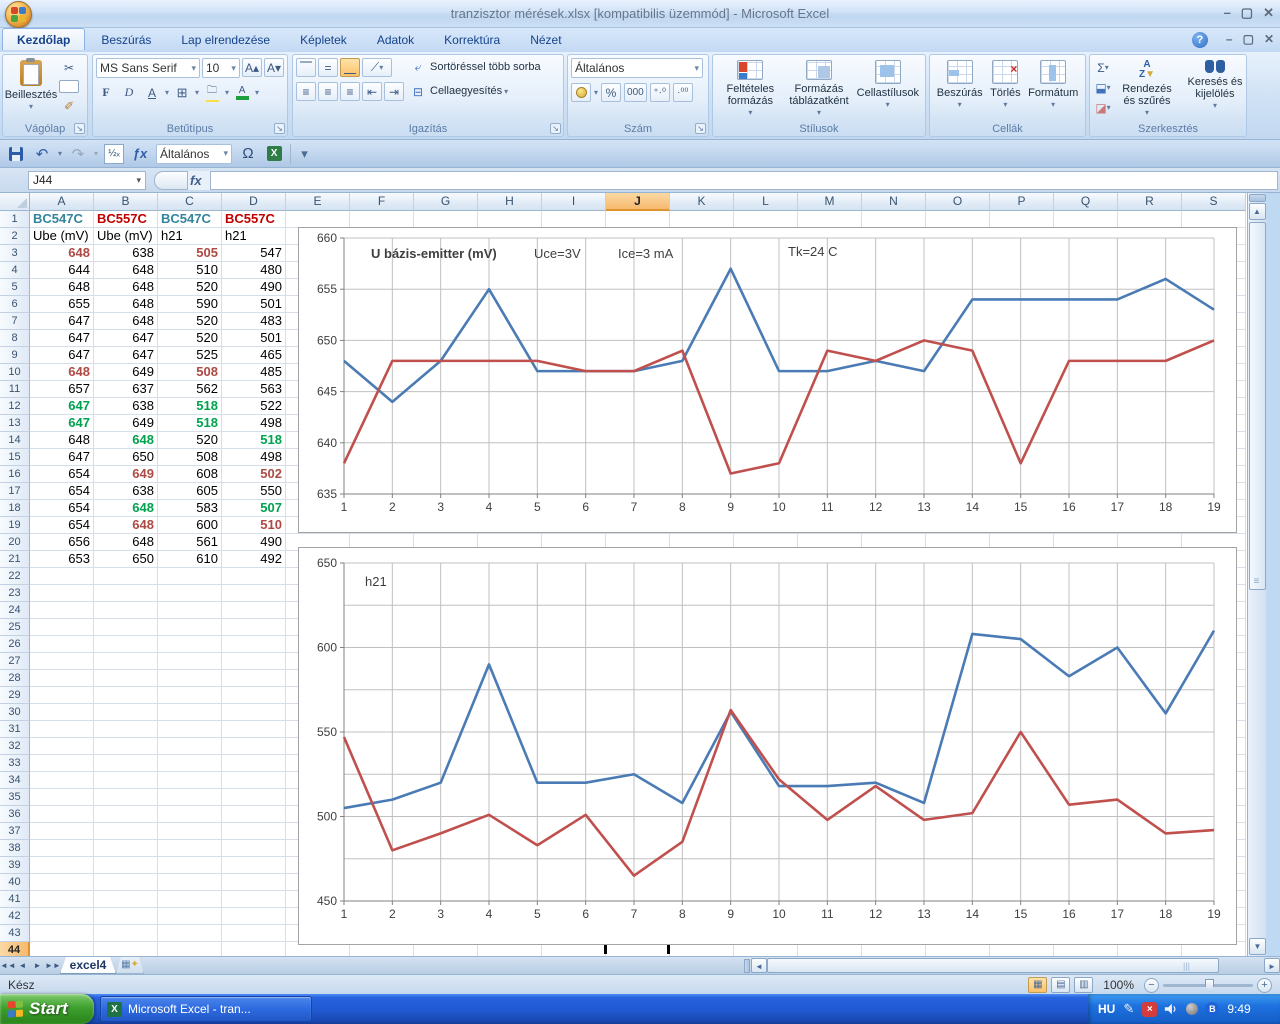 This screenshot has width=1280, height=1024. What do you see at coordinates (510, 202) in the screenshot?
I see `column-header-H: H` at bounding box center [510, 202].